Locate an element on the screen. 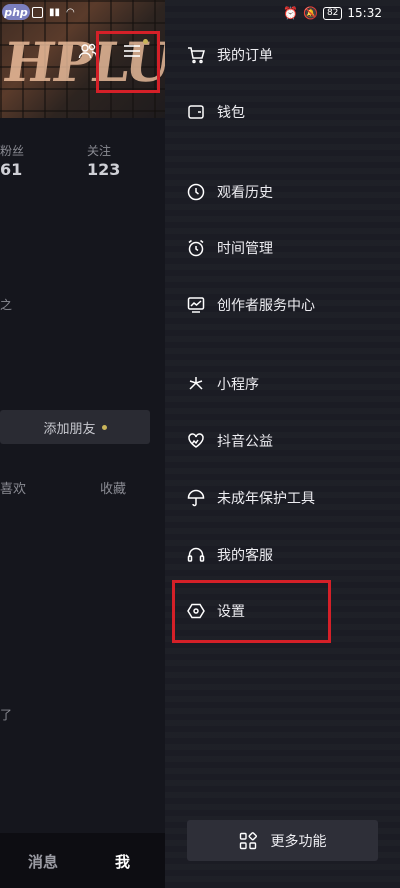 This screenshot has height=888, width=400. heart-hands-icon is located at coordinates (196, 440).